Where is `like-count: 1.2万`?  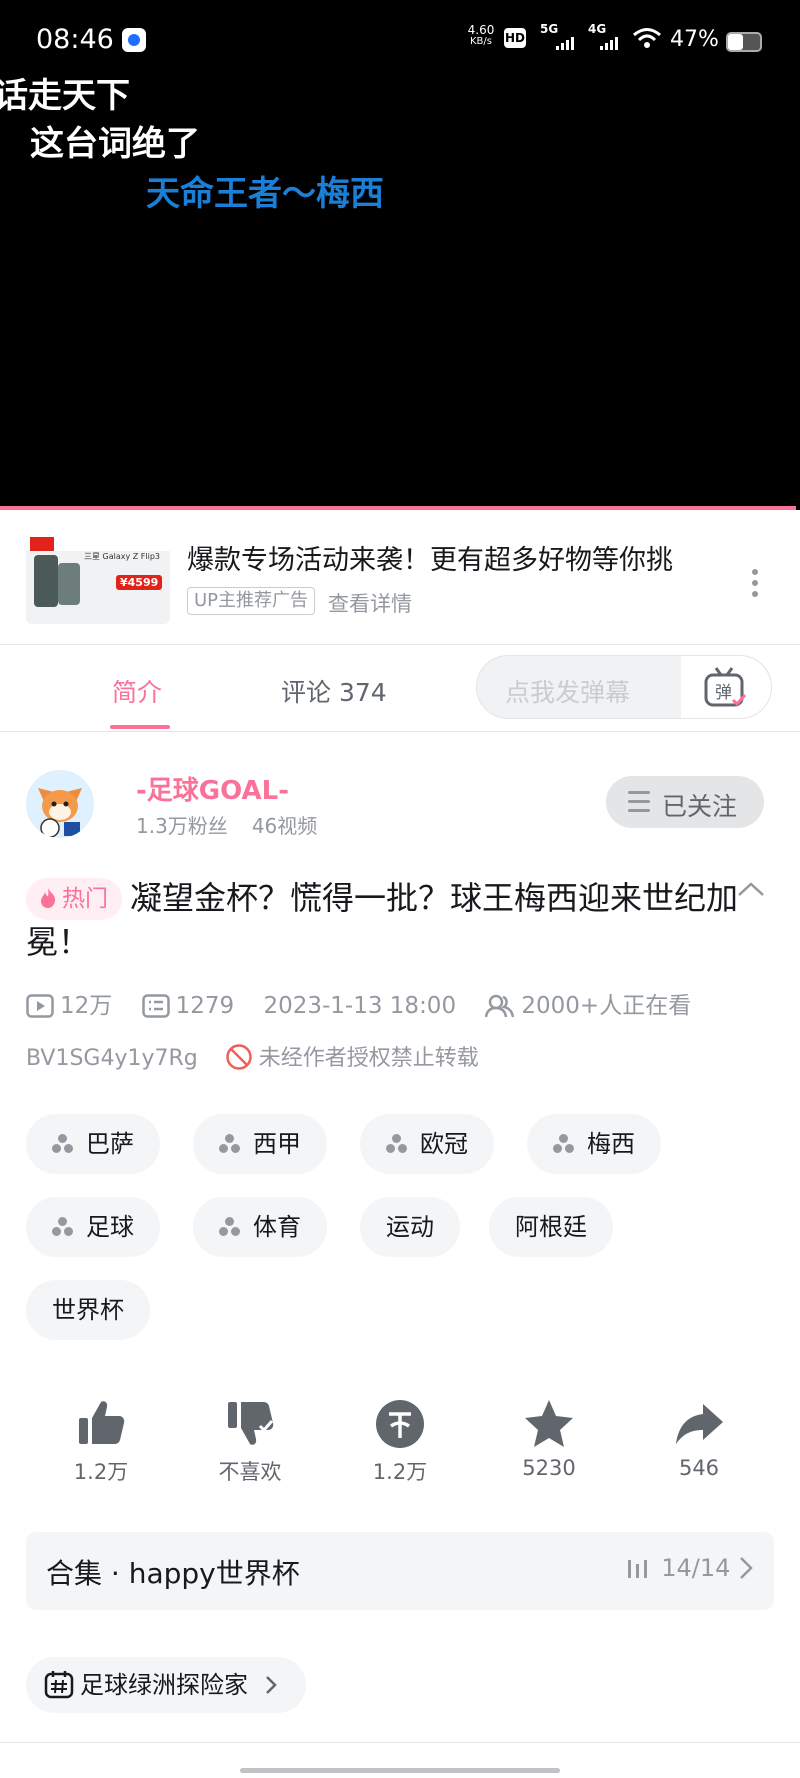
like-count: 1.2万 is located at coordinates (101, 1472).